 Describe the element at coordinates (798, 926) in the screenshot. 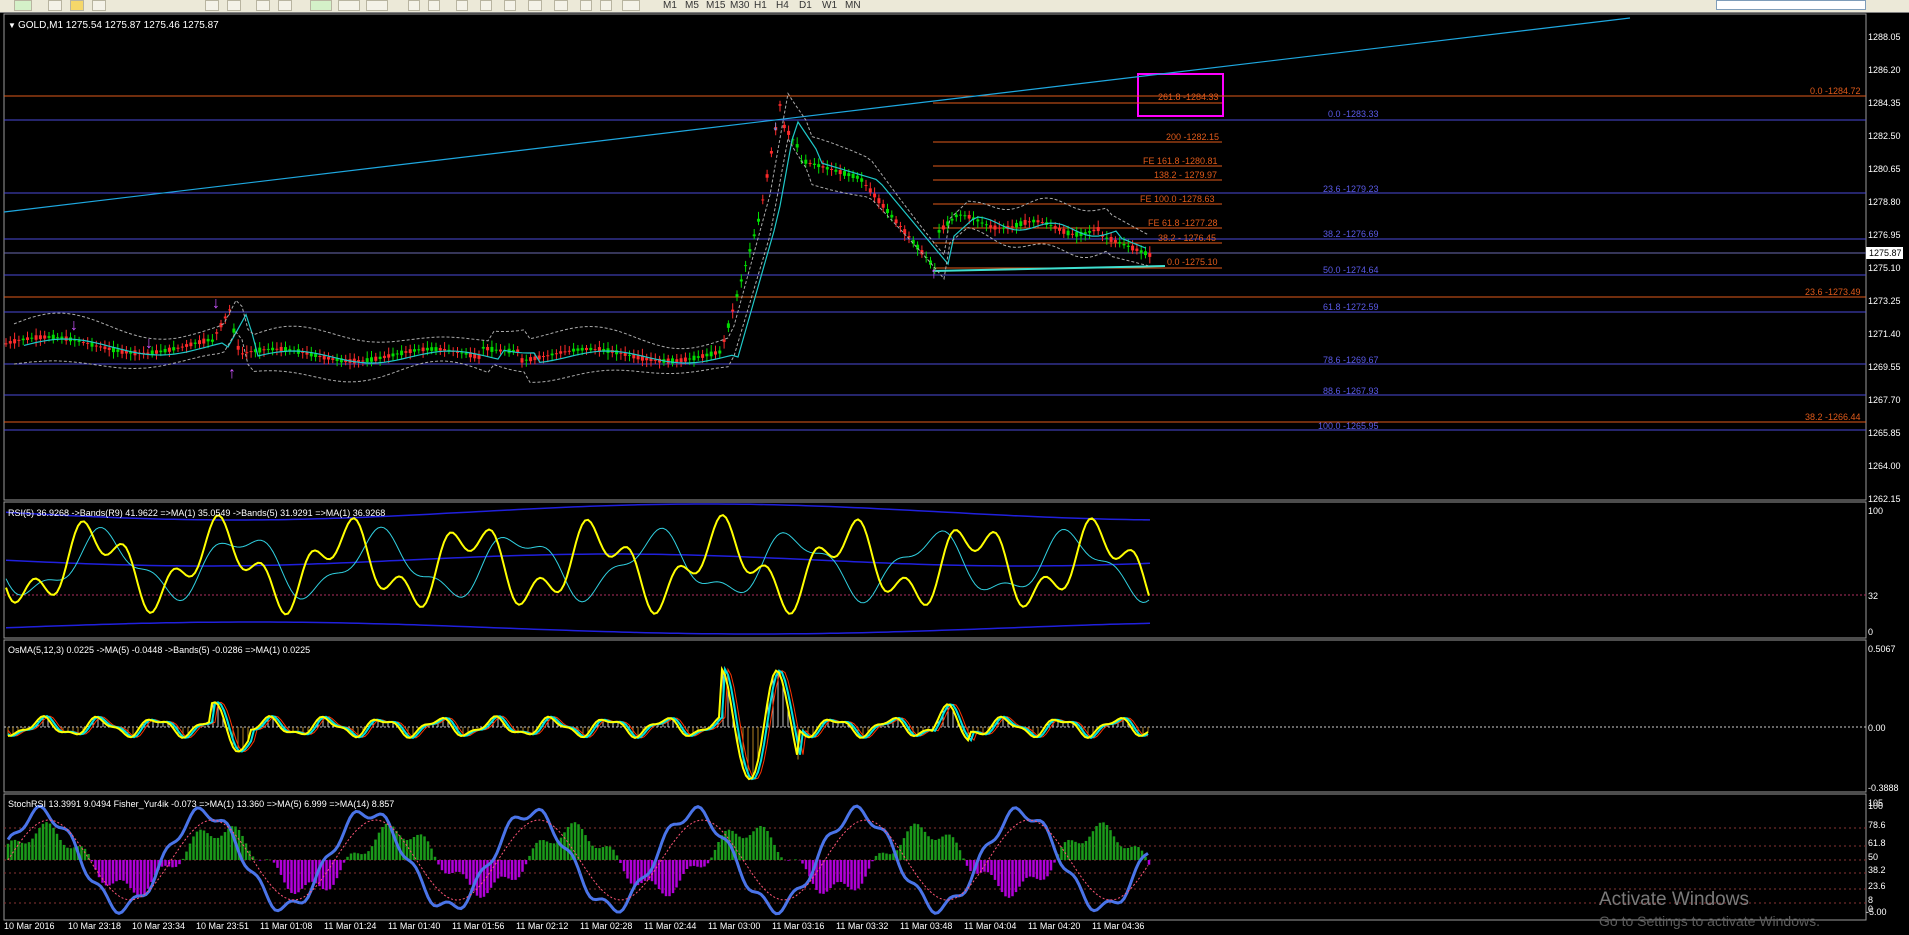

I see `time-tick-12: 11 Mar 03:16` at that location.